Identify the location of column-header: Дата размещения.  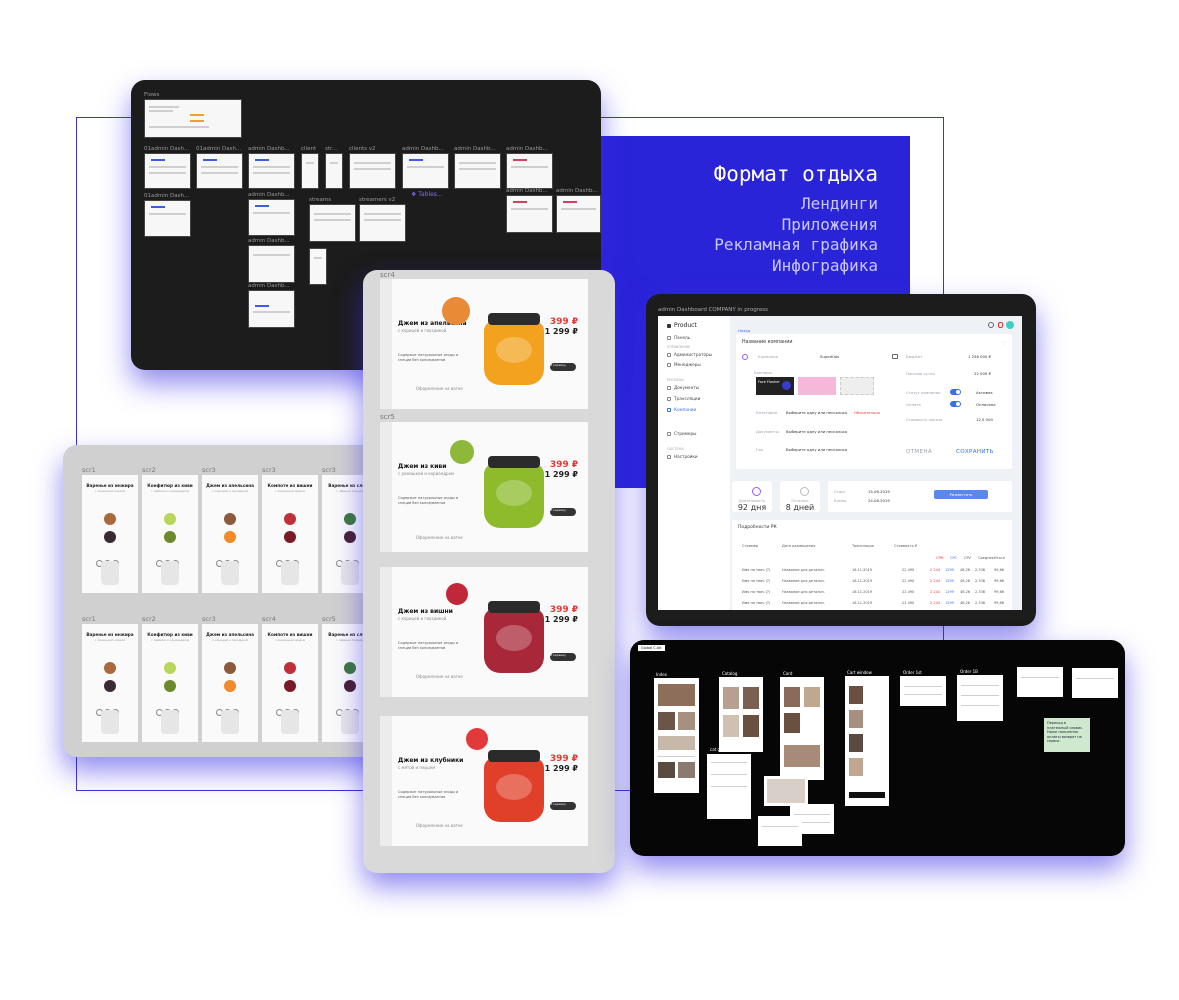
(798, 546).